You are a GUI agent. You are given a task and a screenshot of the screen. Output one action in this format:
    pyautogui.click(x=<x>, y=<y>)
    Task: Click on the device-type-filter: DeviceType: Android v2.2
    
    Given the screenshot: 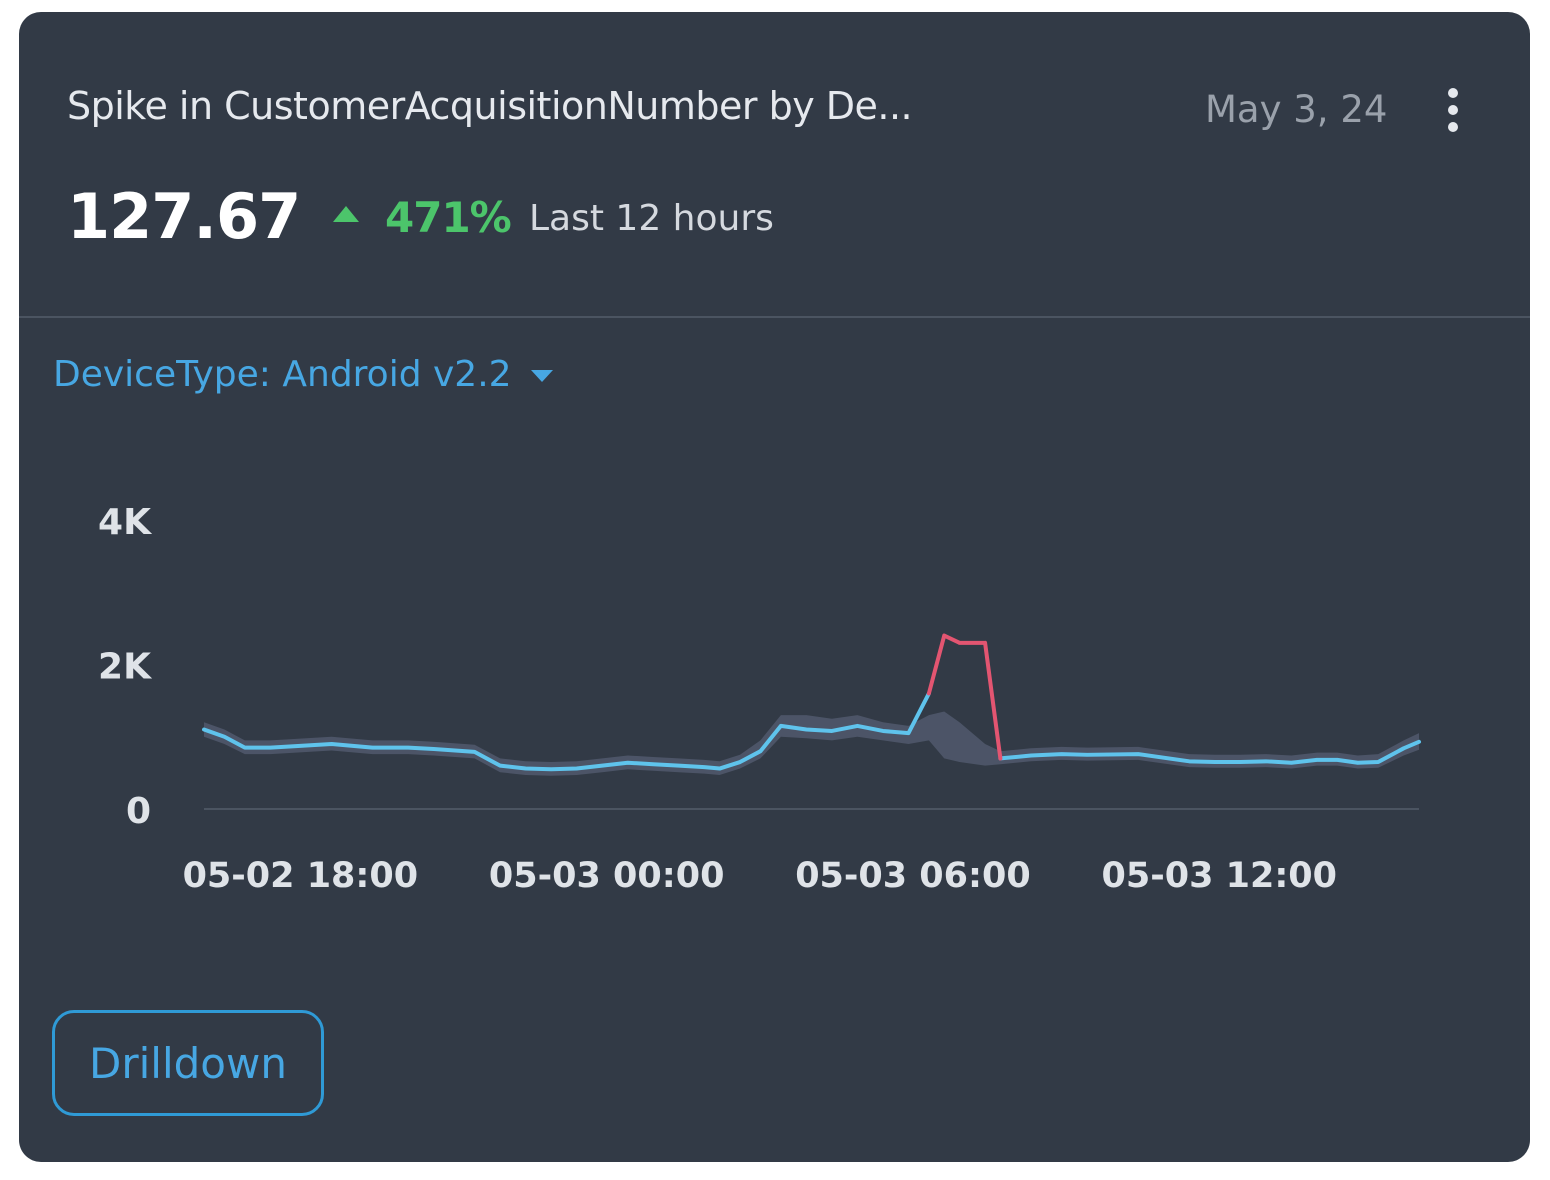 What is the action you would take?
    pyautogui.click(x=304, y=374)
    